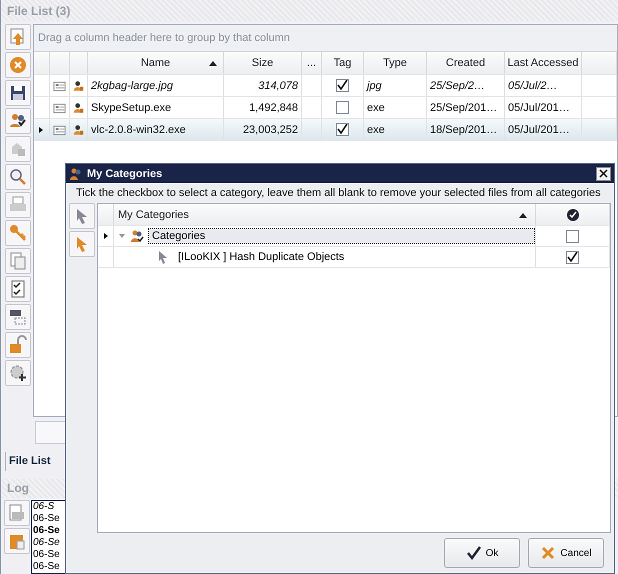 The image size is (618, 574). Describe the element at coordinates (338, 193) in the screenshot. I see `instruction-text: Tick the checkbox to select a category, leave them all blank to remove your selected files from all categories` at that location.